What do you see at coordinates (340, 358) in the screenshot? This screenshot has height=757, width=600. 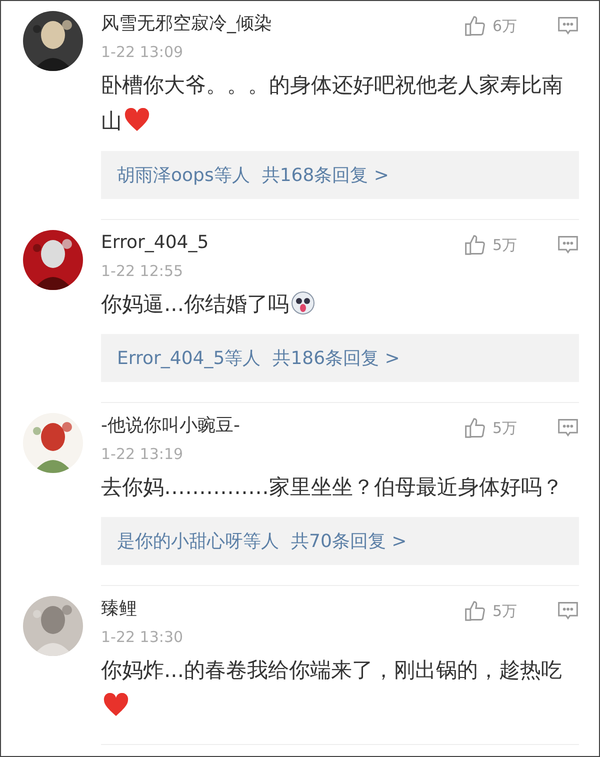 I see `replies-link: Error_404_5等人 共186条回复 >` at bounding box center [340, 358].